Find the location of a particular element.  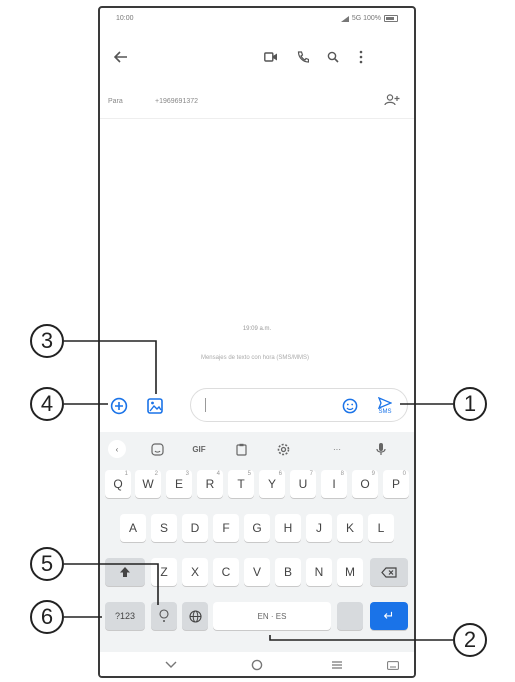

backspace-icon is located at coordinates (389, 572).